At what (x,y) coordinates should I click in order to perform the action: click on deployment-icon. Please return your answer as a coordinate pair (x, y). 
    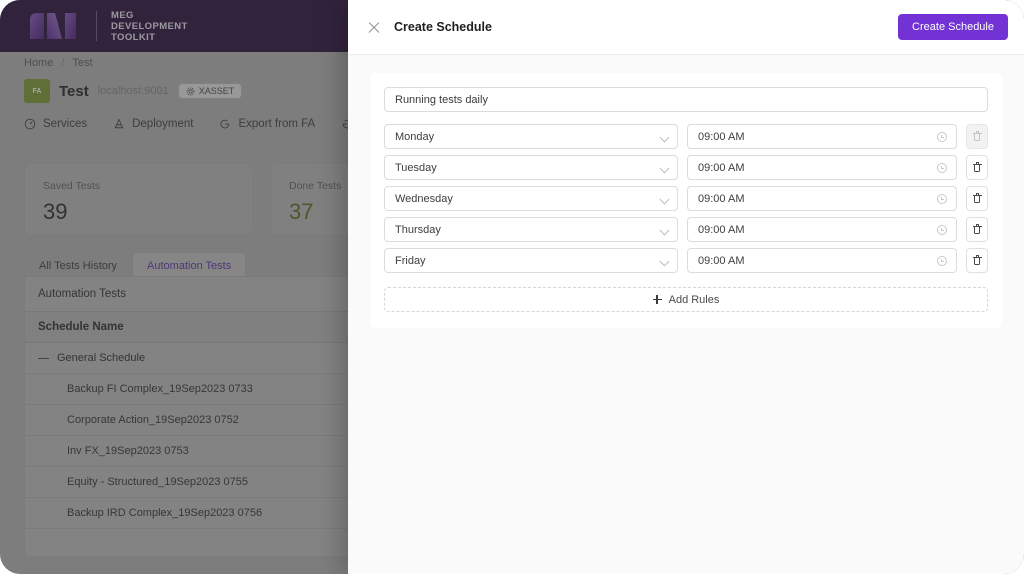
    Looking at the image, I should click on (119, 124).